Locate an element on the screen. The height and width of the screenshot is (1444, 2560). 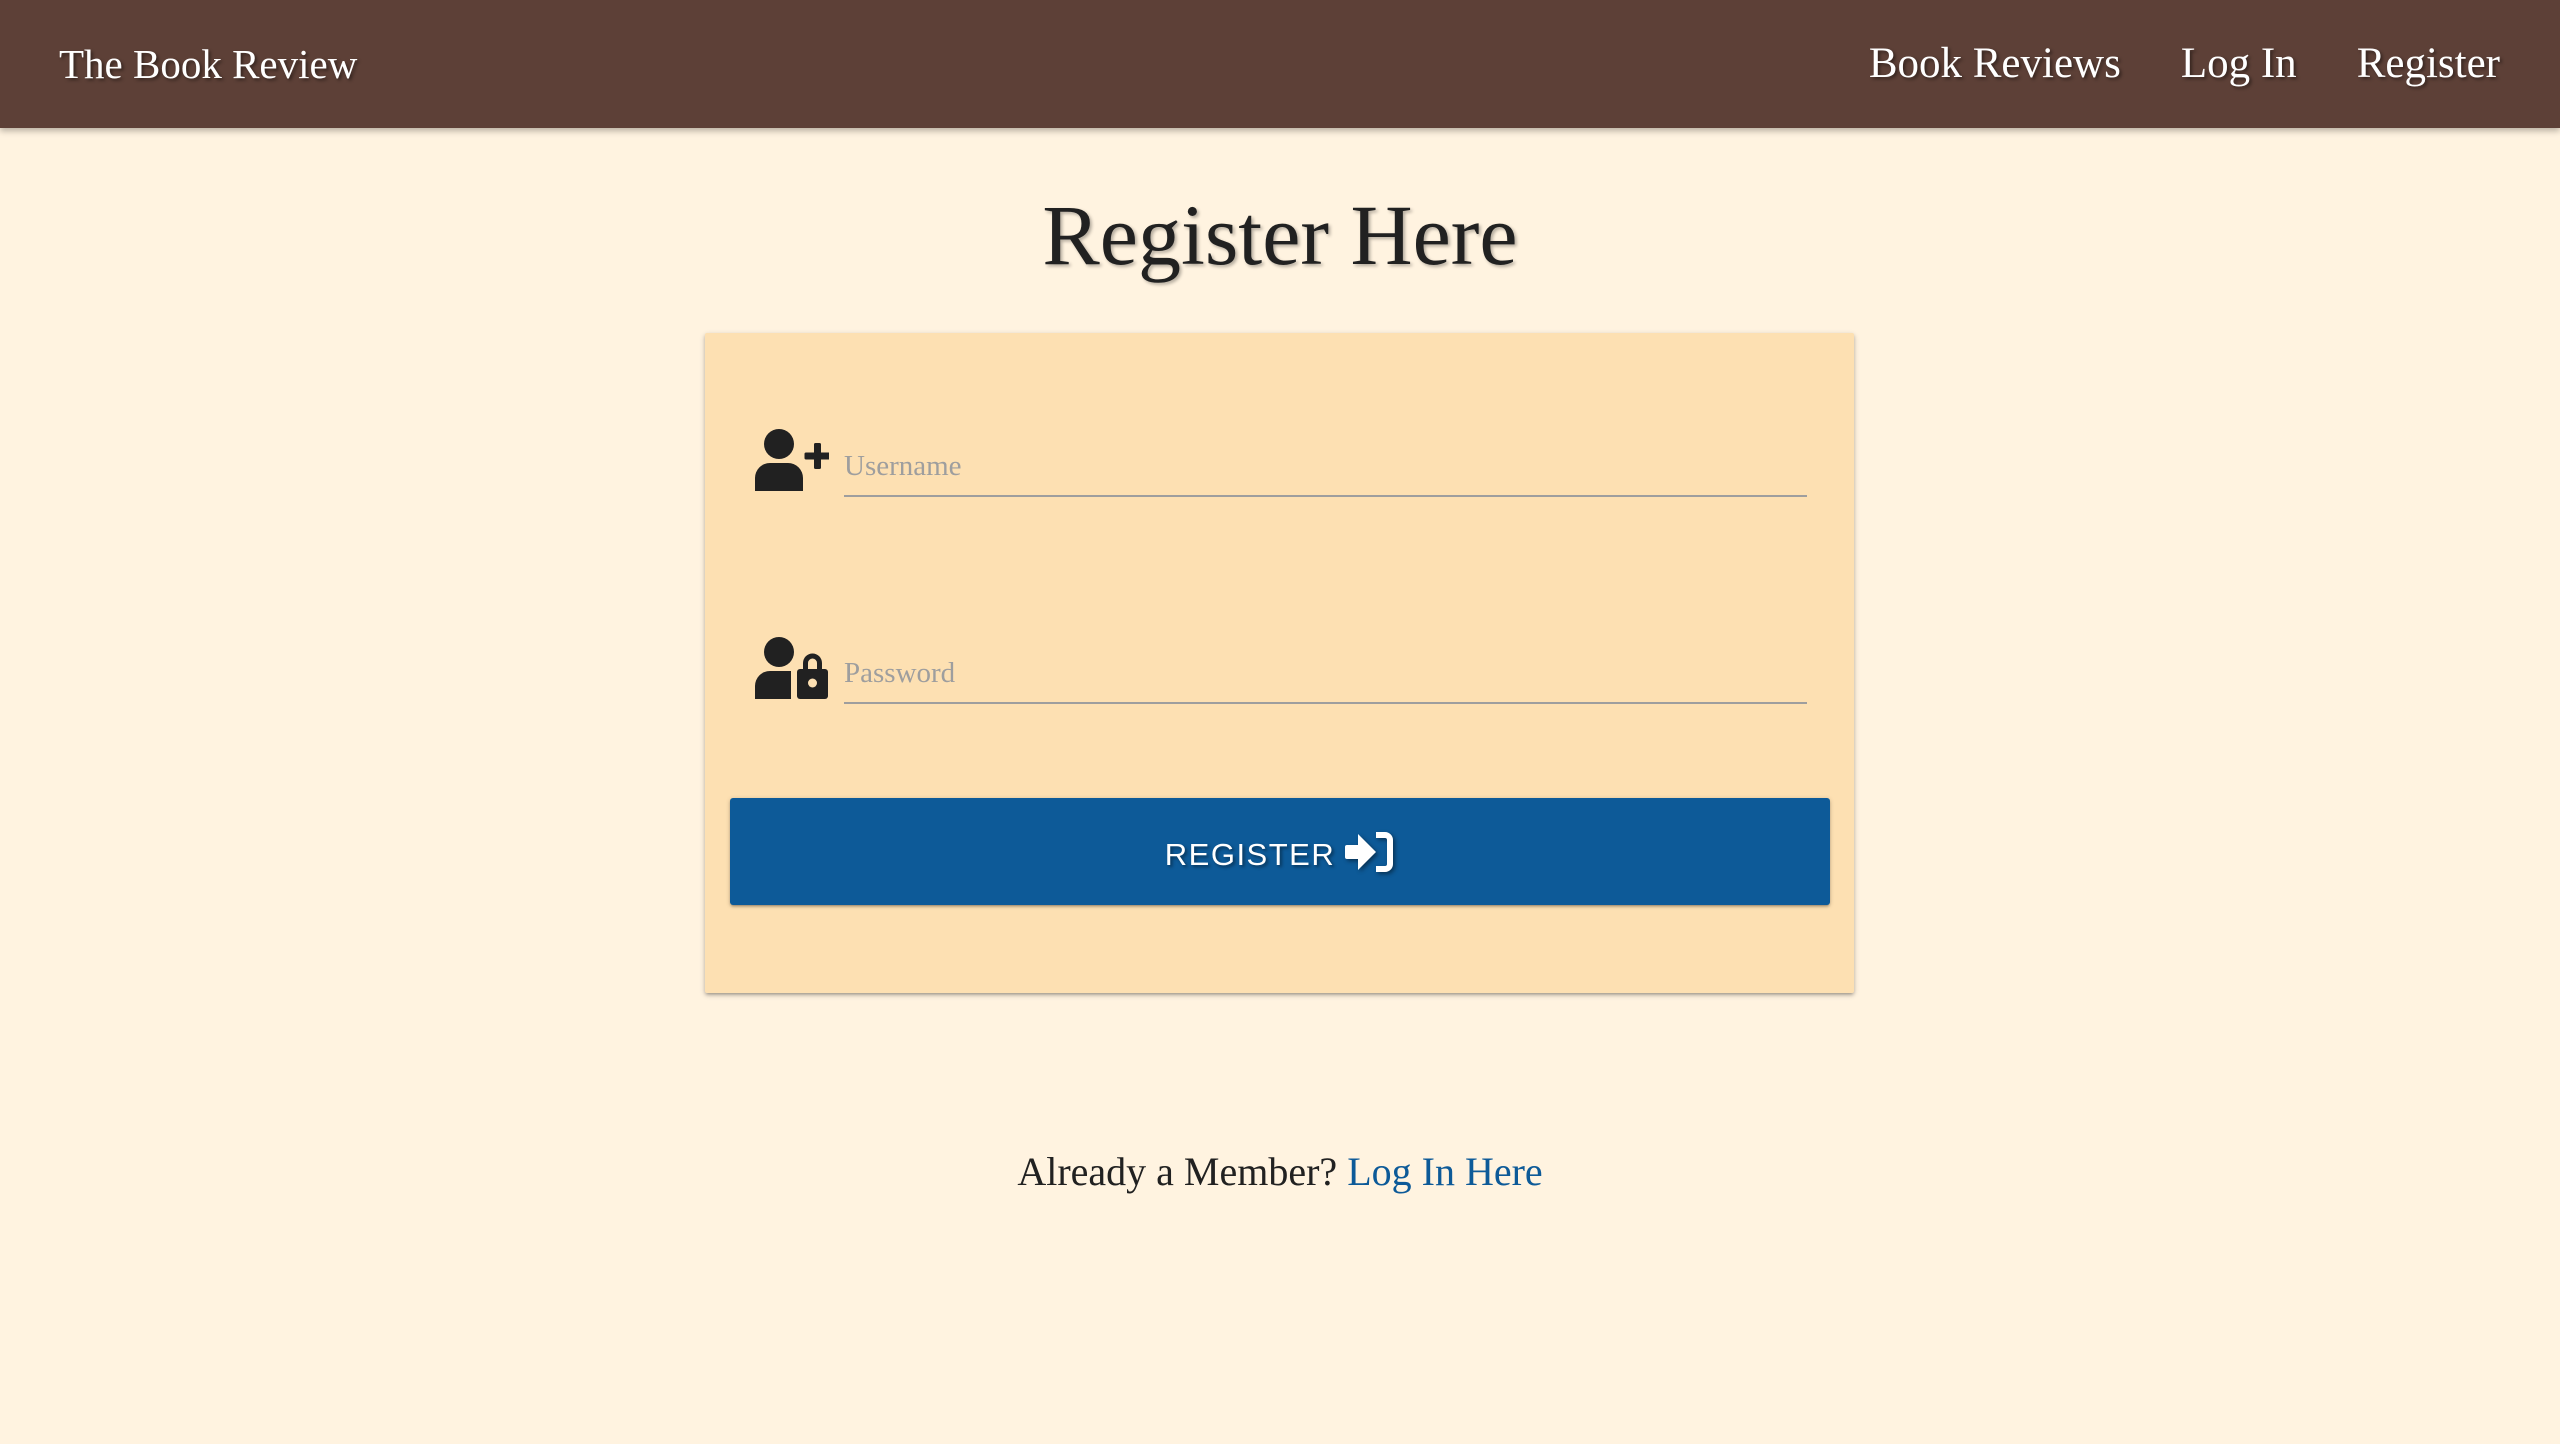
page-title: Register Here is located at coordinates (1280, 235).